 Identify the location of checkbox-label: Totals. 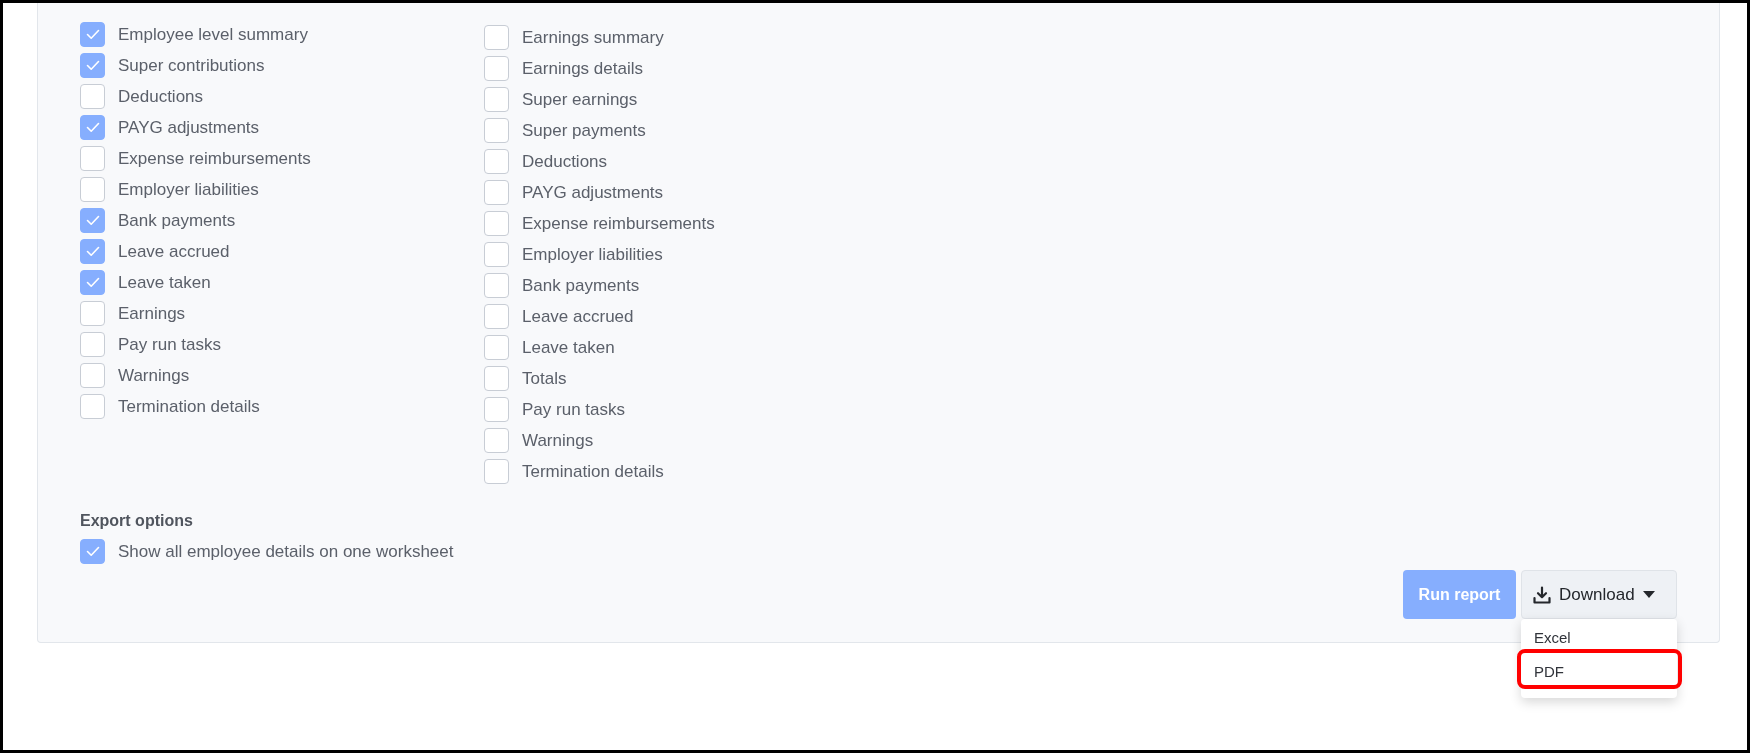
(544, 378).